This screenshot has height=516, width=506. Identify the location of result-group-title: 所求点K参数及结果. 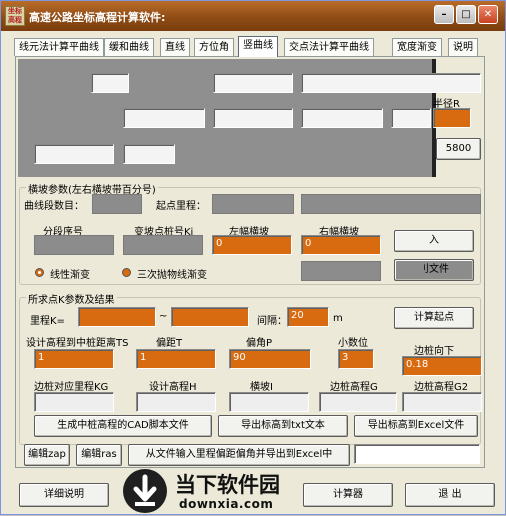
(71, 298).